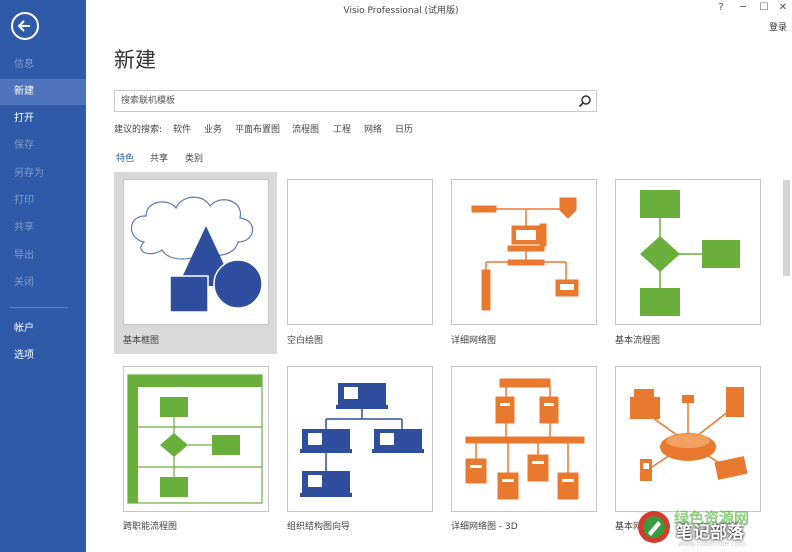 The height and width of the screenshot is (552, 792). What do you see at coordinates (783, 8) in the screenshot?
I see `close-button: ✕` at bounding box center [783, 8].